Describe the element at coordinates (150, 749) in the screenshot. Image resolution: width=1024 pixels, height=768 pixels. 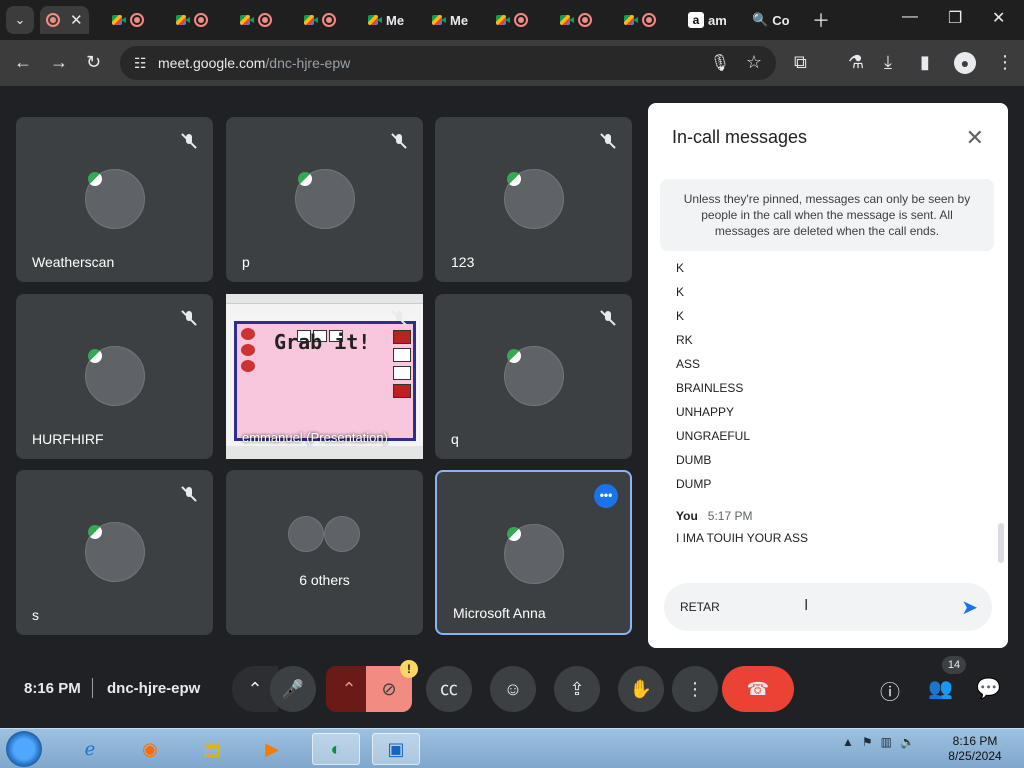
I see `firefox-icon: ◉` at that location.